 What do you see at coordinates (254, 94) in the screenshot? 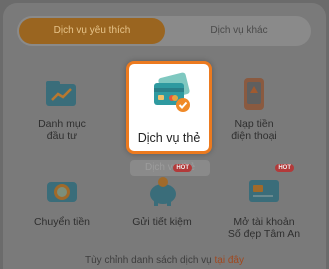
I see `phone-topup-icon` at bounding box center [254, 94].